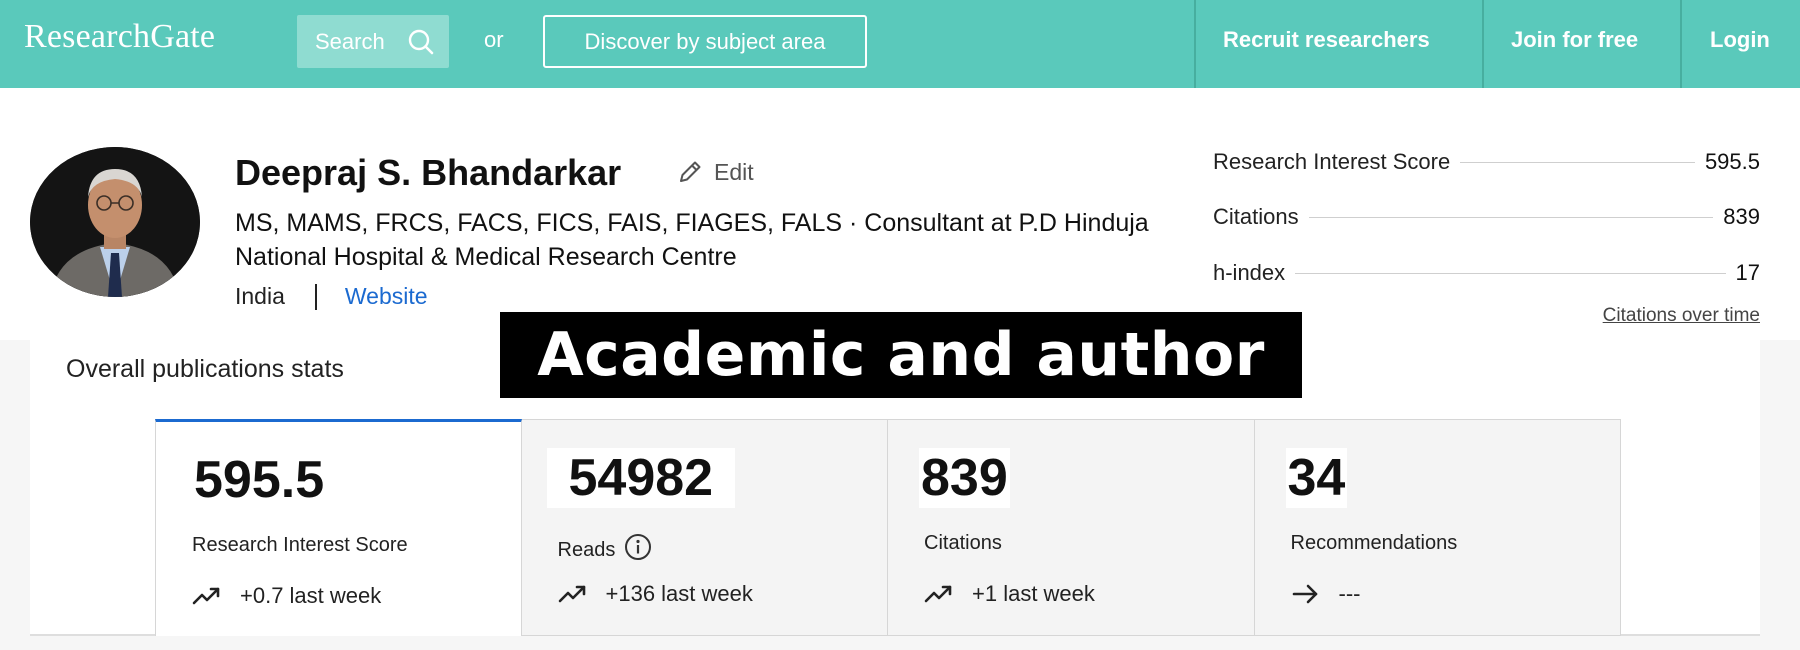  I want to click on card-trend-text: +136 last week, so click(679, 593).